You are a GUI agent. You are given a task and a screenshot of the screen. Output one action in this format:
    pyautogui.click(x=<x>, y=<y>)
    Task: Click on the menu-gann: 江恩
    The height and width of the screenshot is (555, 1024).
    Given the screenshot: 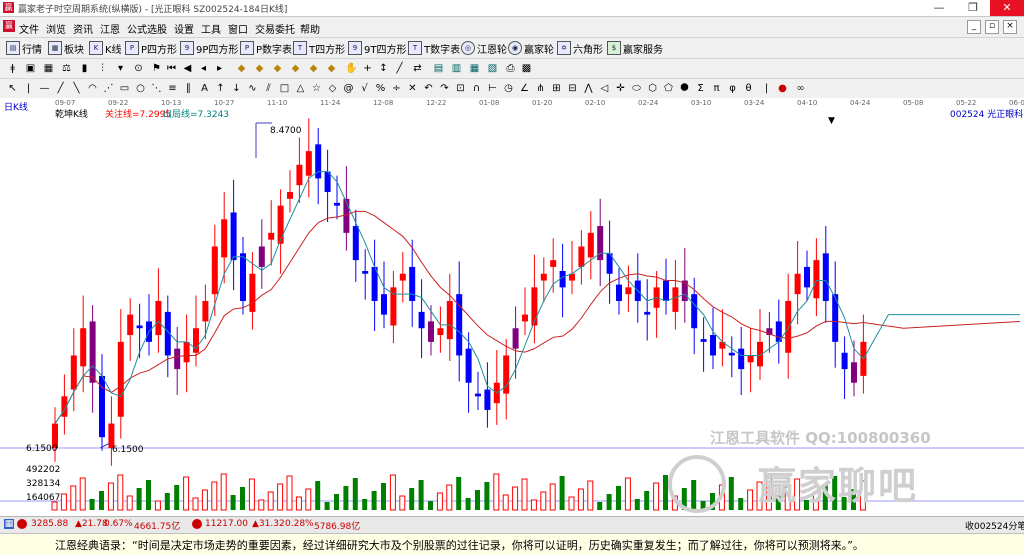 What is the action you would take?
    pyautogui.click(x=110, y=28)
    